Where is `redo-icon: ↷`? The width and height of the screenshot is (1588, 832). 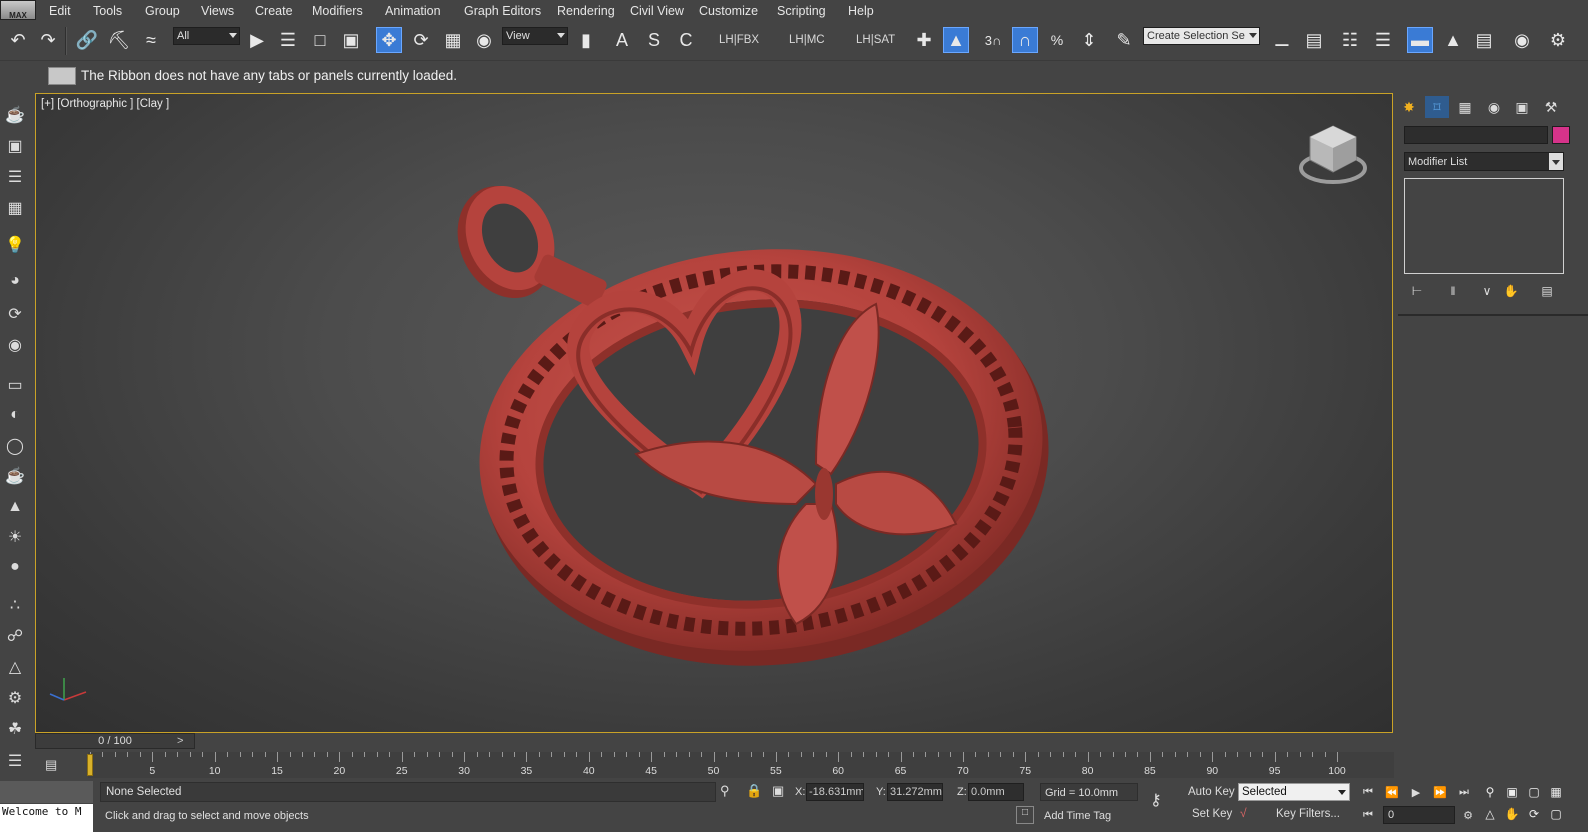 redo-icon: ↷ is located at coordinates (48, 40).